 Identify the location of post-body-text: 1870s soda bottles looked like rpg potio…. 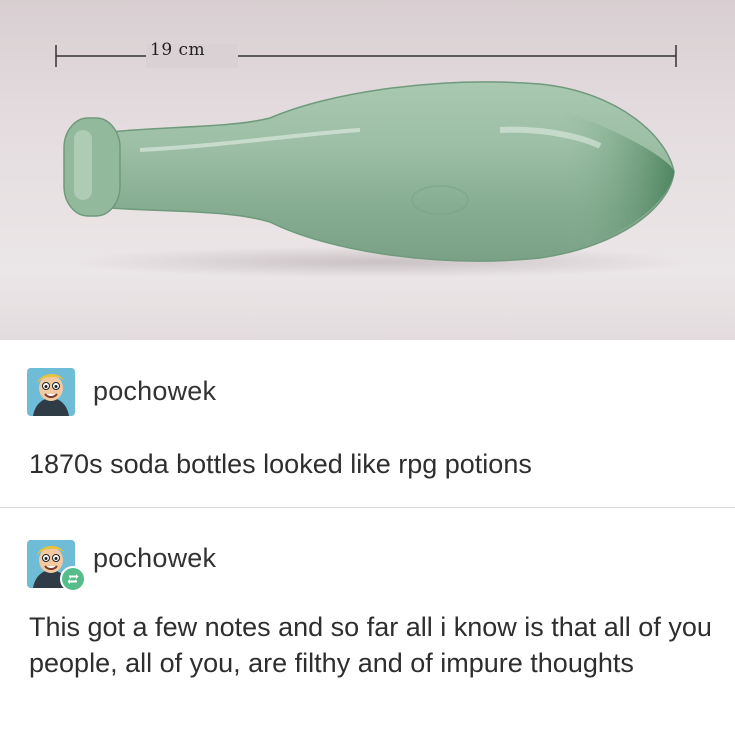
(280, 464).